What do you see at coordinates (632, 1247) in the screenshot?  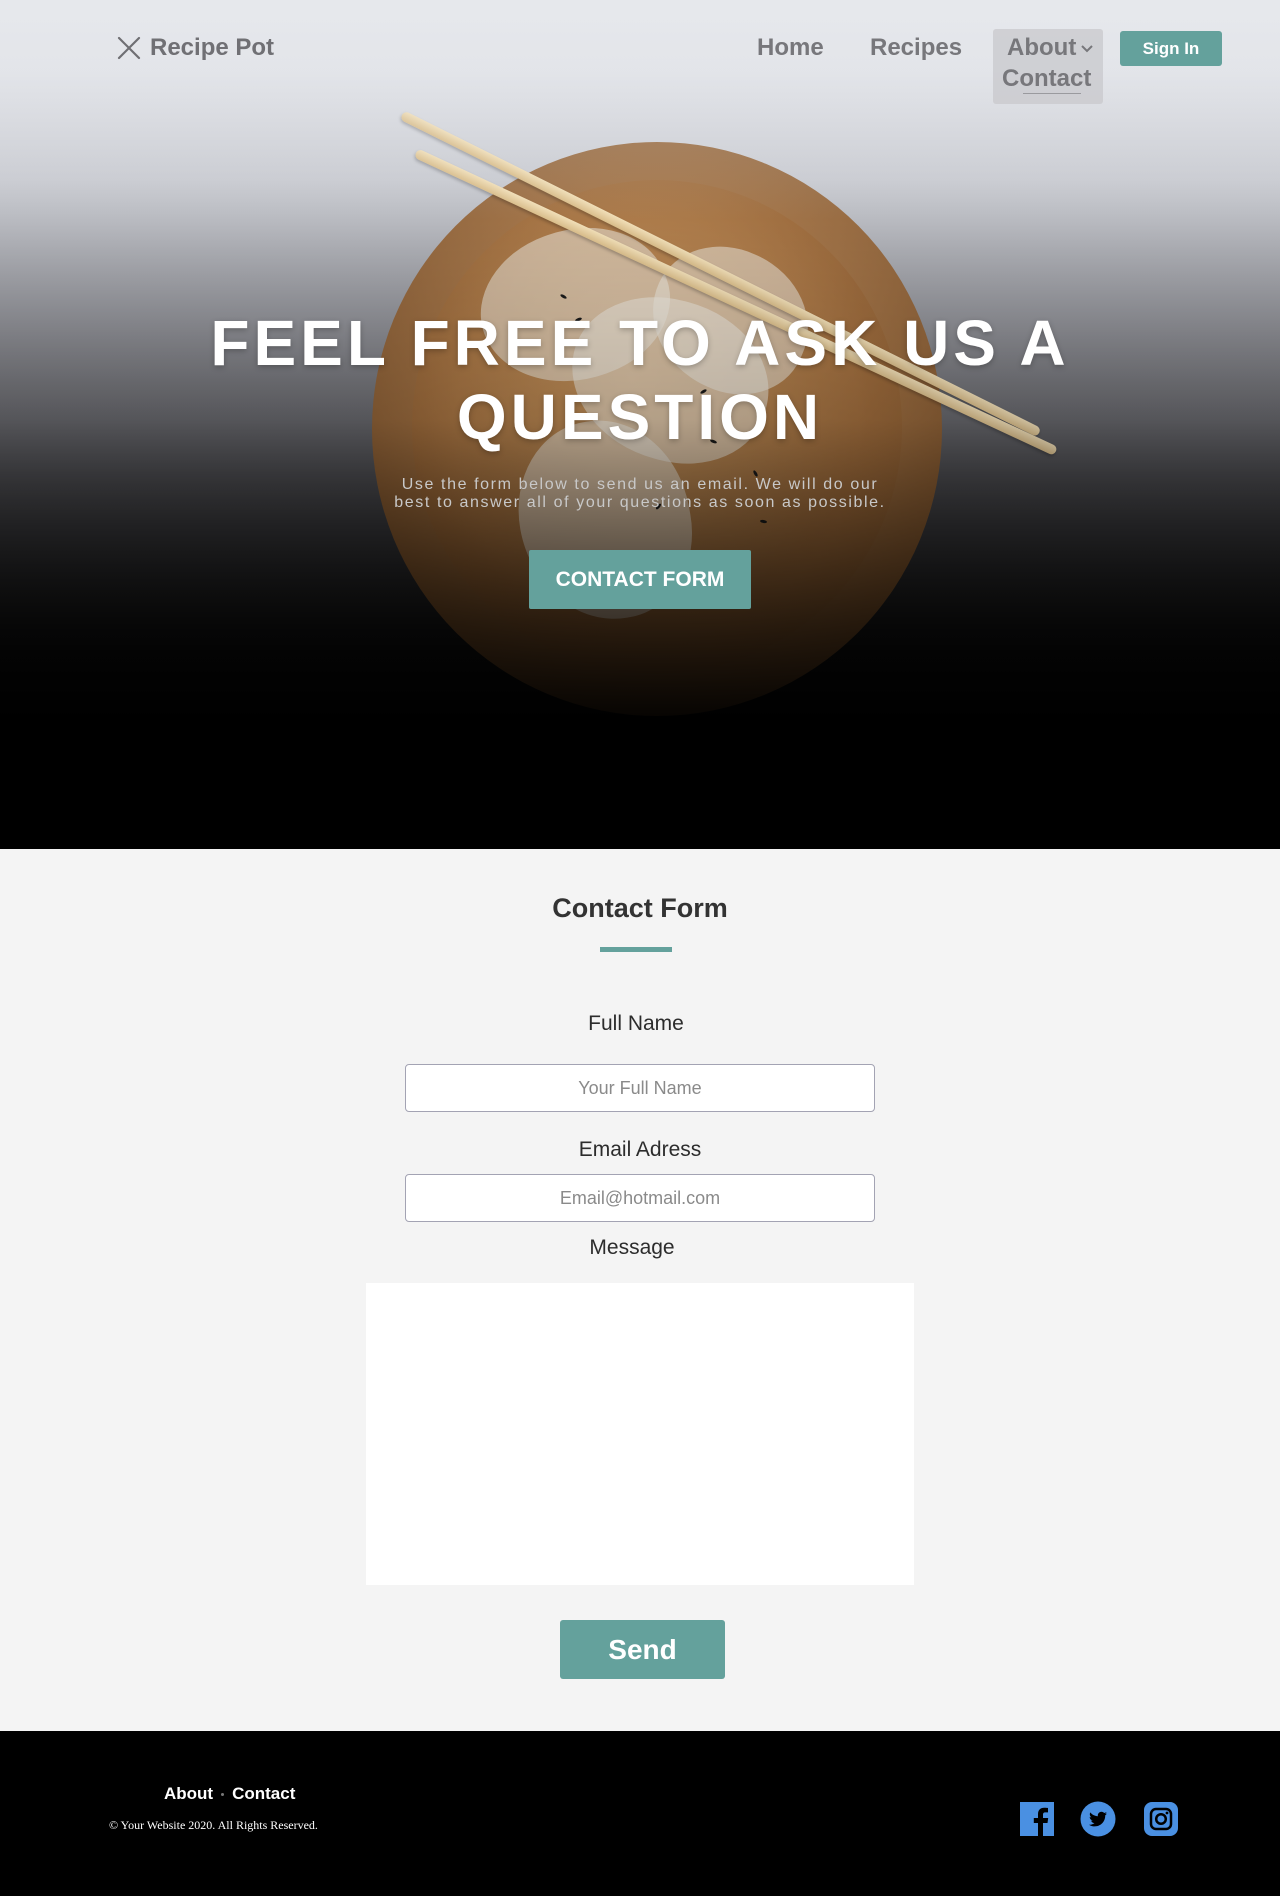 I see `message-label: Message` at bounding box center [632, 1247].